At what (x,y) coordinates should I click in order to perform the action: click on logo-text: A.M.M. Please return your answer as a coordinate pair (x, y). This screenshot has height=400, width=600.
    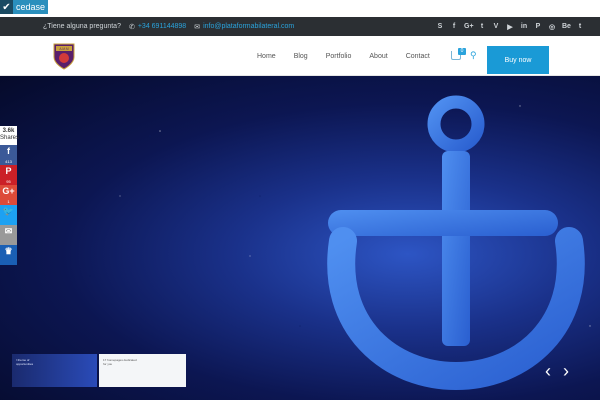
    Looking at the image, I should click on (64, 49).